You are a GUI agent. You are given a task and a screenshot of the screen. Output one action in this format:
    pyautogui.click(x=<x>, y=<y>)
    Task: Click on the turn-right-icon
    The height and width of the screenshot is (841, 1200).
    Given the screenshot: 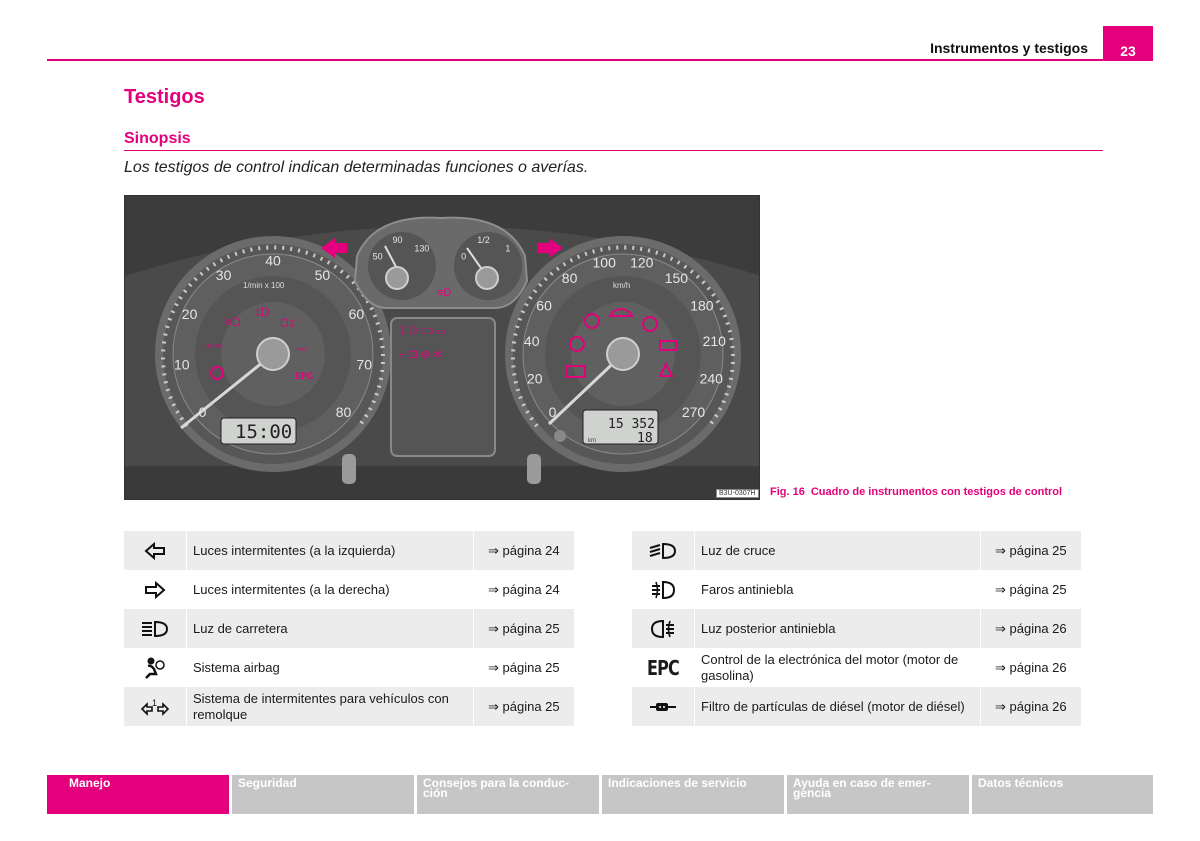 What is the action you would take?
    pyautogui.click(x=155, y=589)
    